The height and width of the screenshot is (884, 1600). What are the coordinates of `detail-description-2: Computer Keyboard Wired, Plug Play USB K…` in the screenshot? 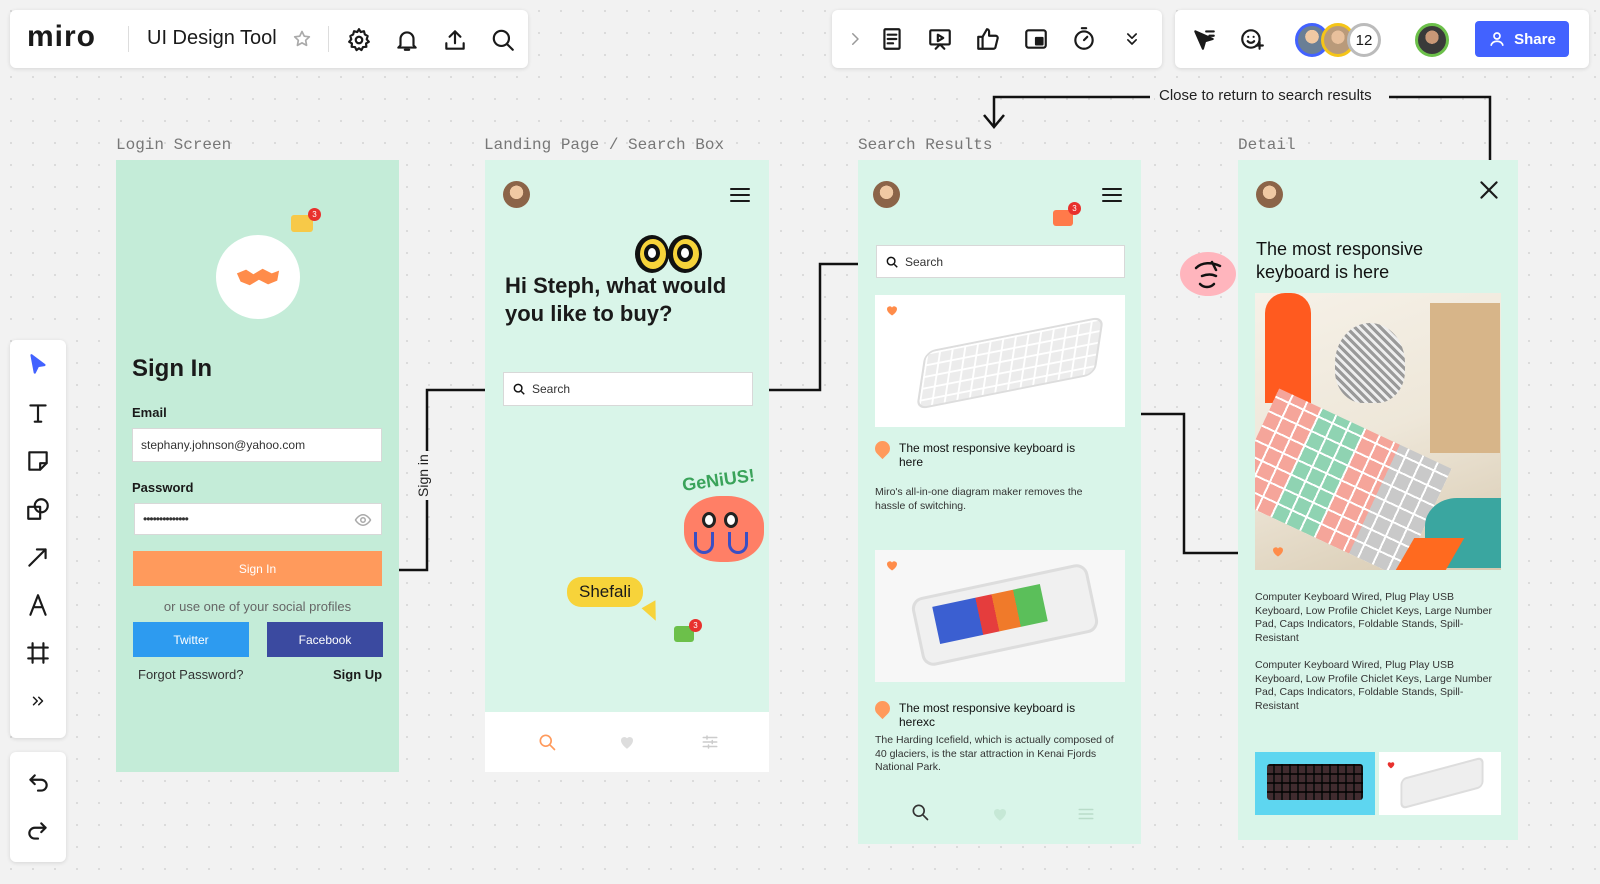 It's located at (1373, 685).